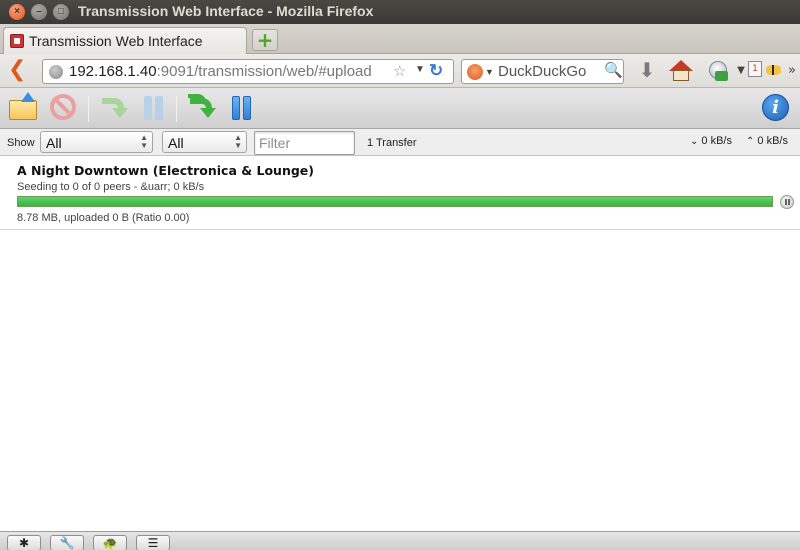 The width and height of the screenshot is (800, 550). What do you see at coordinates (17, 41) in the screenshot?
I see `transmission-favicon-icon` at bounding box center [17, 41].